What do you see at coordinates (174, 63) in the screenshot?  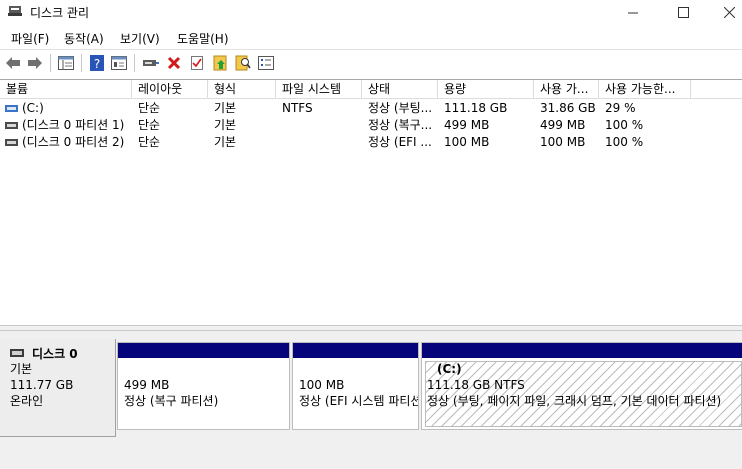 I see `delete-button` at bounding box center [174, 63].